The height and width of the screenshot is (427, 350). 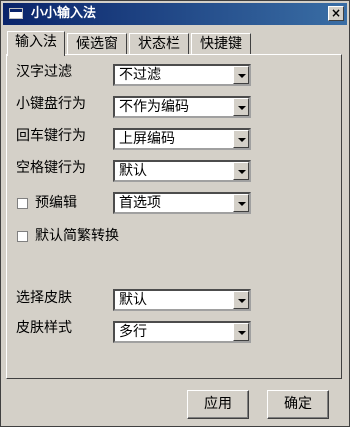 I want to click on skin-label: 选择皮肤, so click(x=44, y=298).